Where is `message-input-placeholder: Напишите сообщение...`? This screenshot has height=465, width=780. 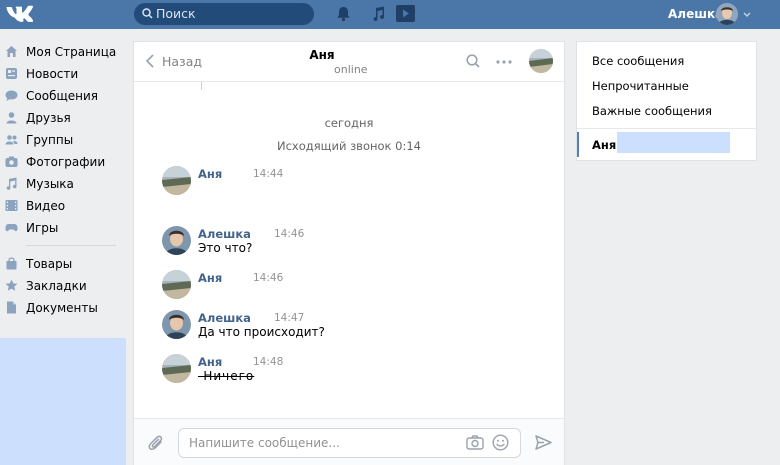
message-input-placeholder: Напишите сообщение... is located at coordinates (264, 443).